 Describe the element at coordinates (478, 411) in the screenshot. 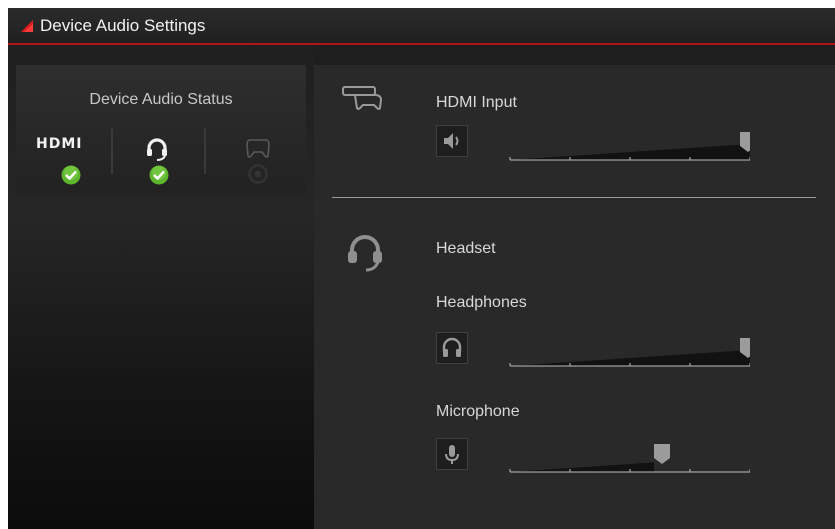

I see `microphone-label: Microphone` at that location.